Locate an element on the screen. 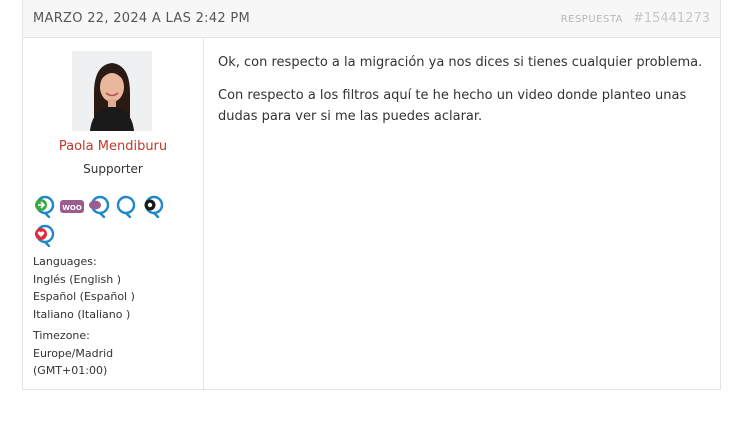  heart-support-icon is located at coordinates (45, 235).